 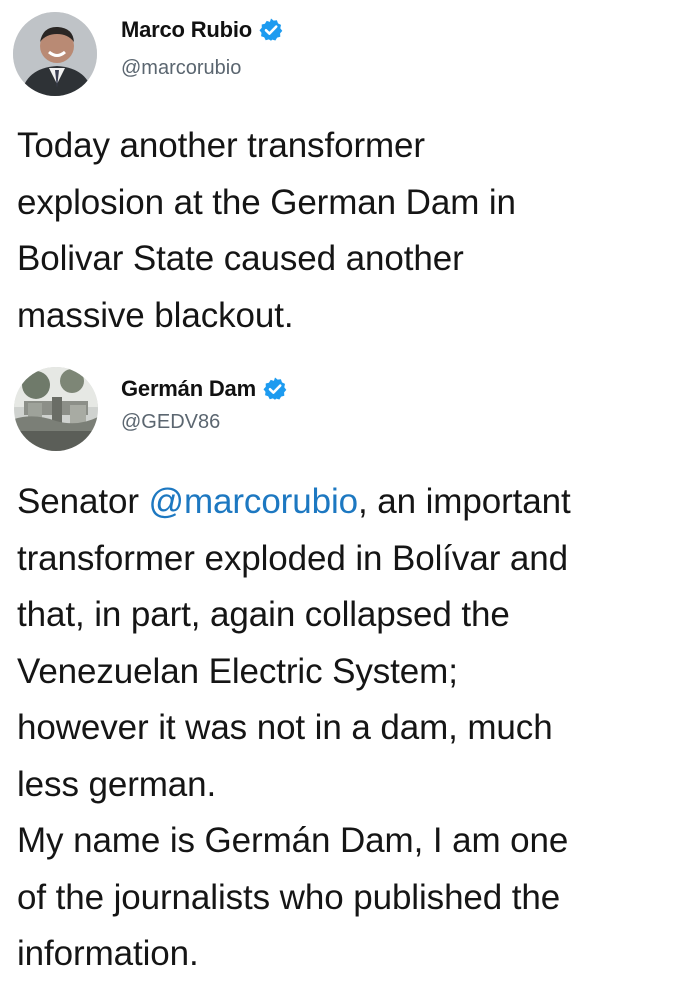 What do you see at coordinates (292, 558) in the screenshot?
I see `tweet-text-line: transformer exploded in Bolívar and` at bounding box center [292, 558].